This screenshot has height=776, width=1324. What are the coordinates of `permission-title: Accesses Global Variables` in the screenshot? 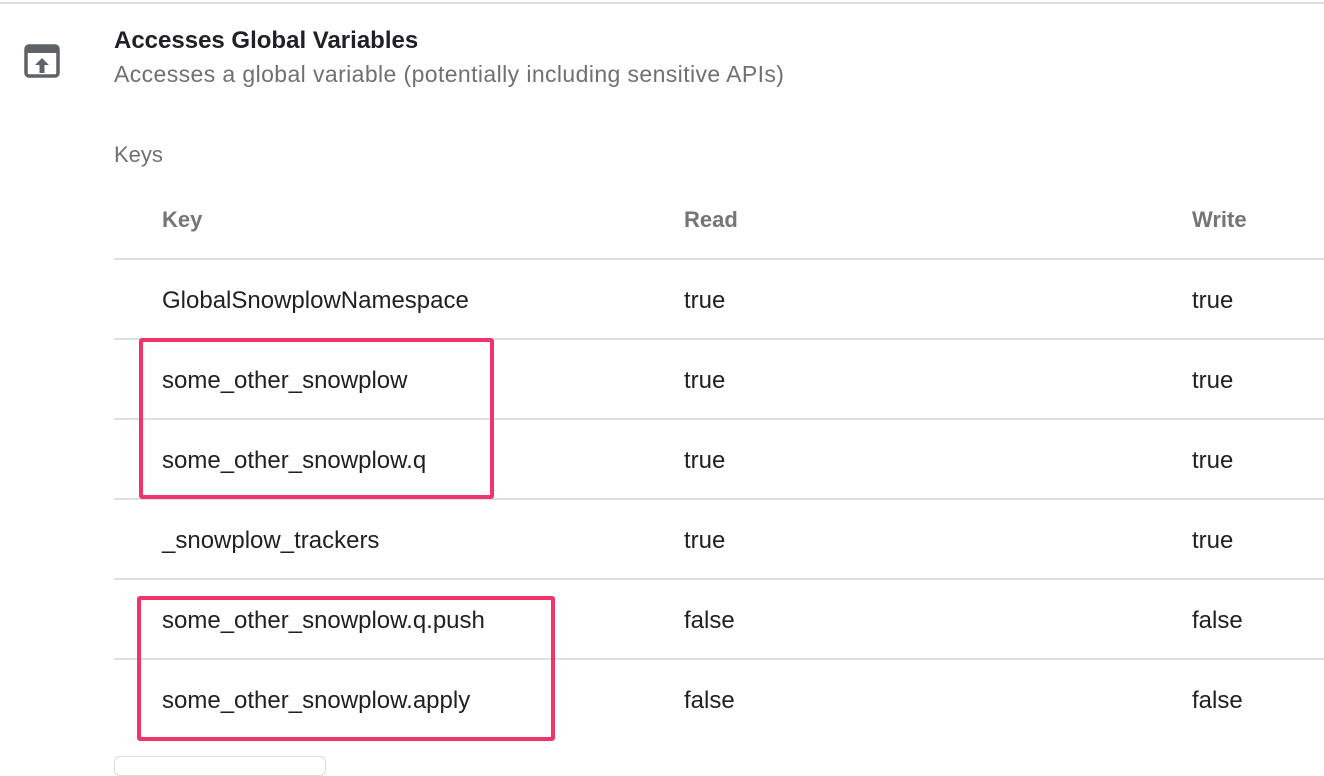 It's located at (266, 40).